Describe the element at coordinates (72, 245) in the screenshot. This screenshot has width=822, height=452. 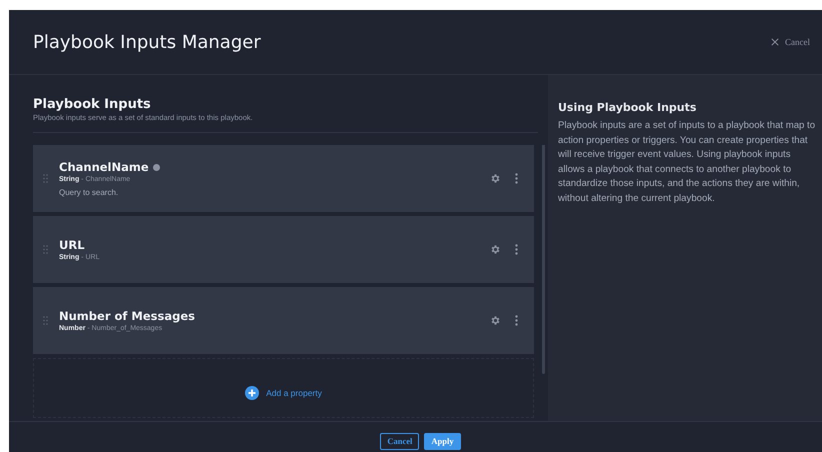
I see `input-name: URL` at that location.